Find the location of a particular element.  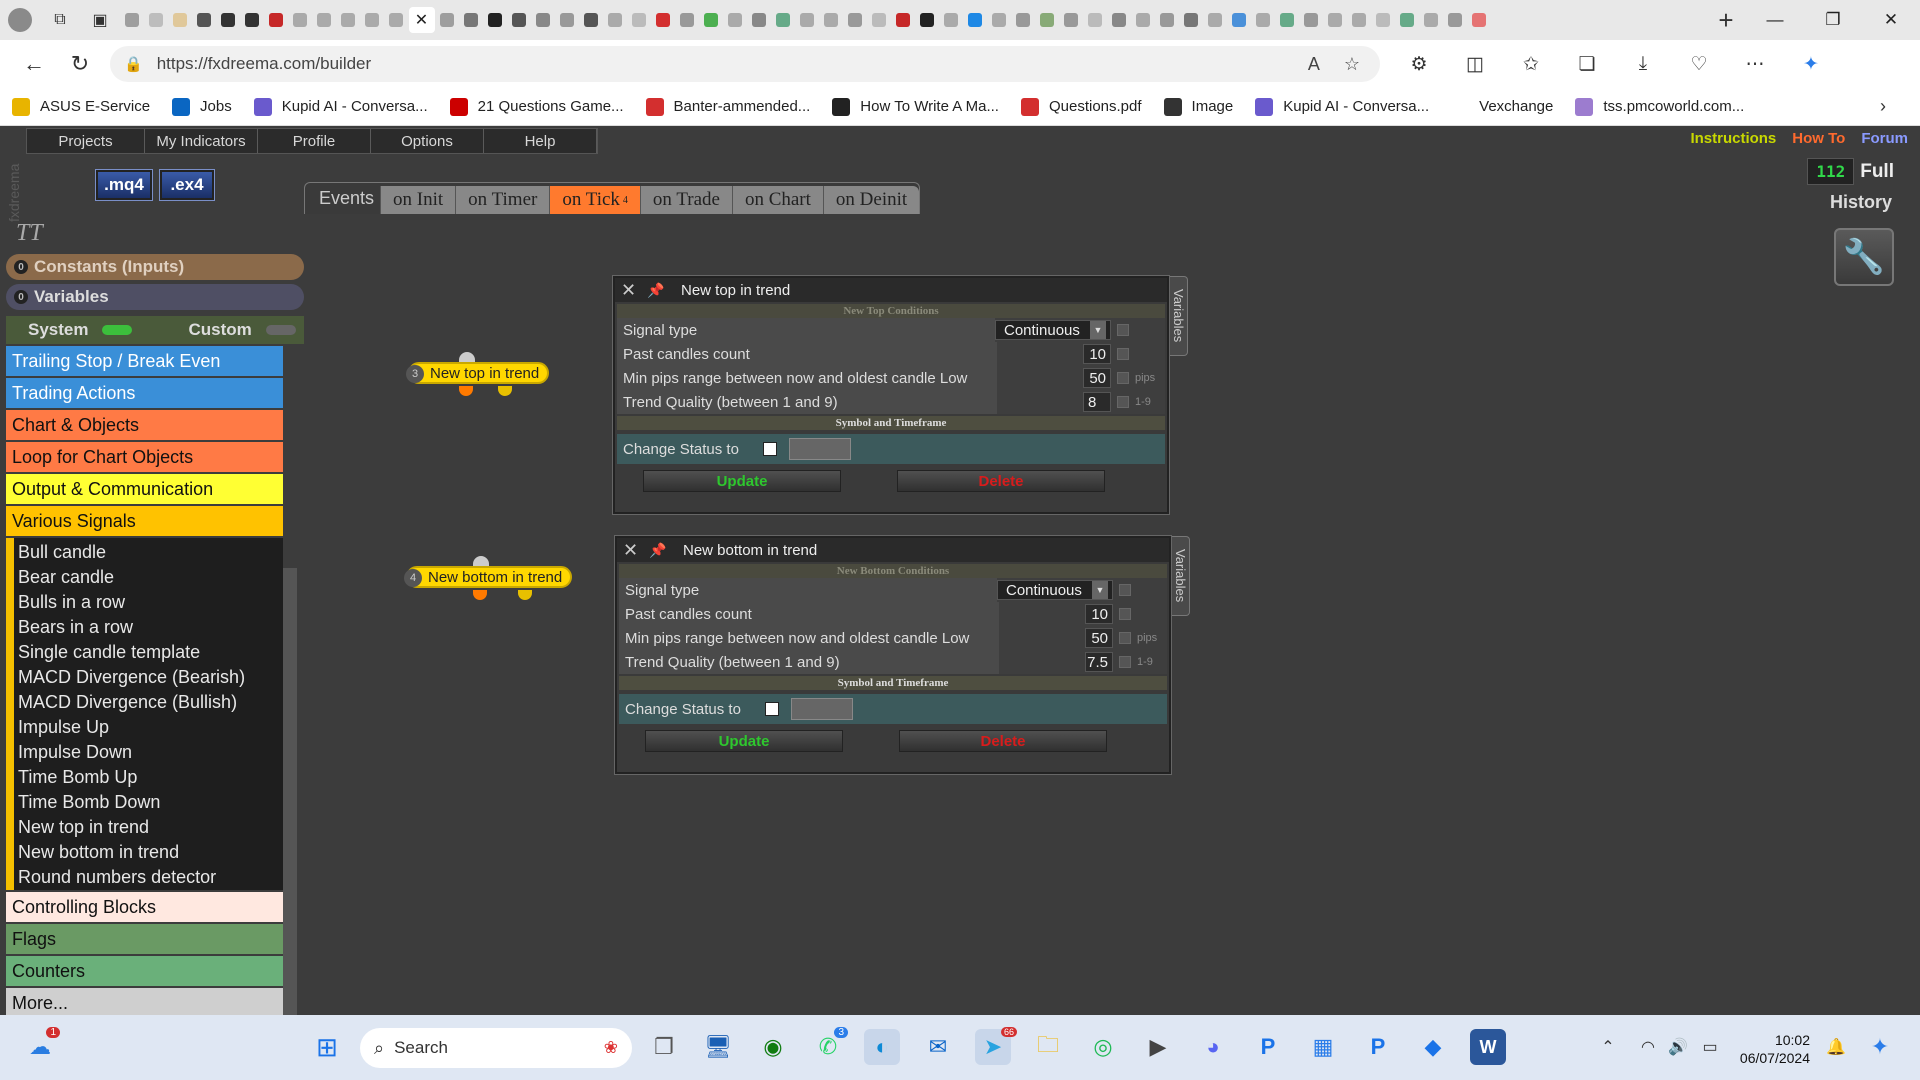

bookmarks-overflow-icon: › is located at coordinates (1883, 106).